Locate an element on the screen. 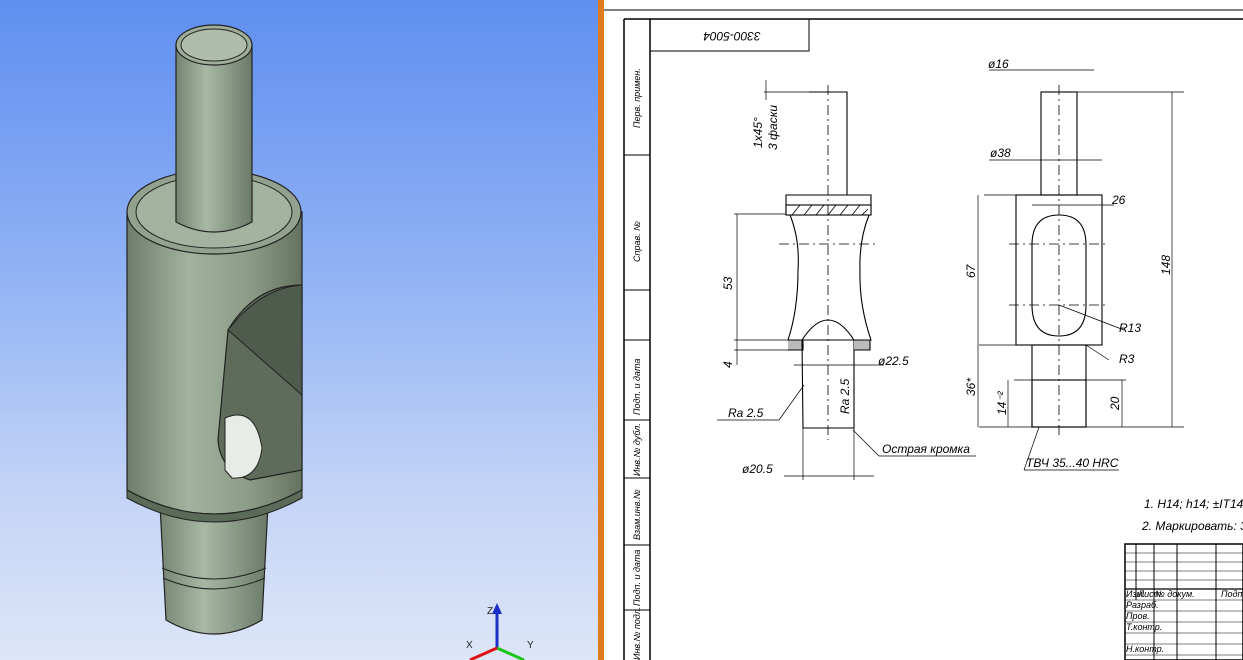 This screenshot has width=1243, height=660. axis-triad: Z X Y is located at coordinates (500, 631).